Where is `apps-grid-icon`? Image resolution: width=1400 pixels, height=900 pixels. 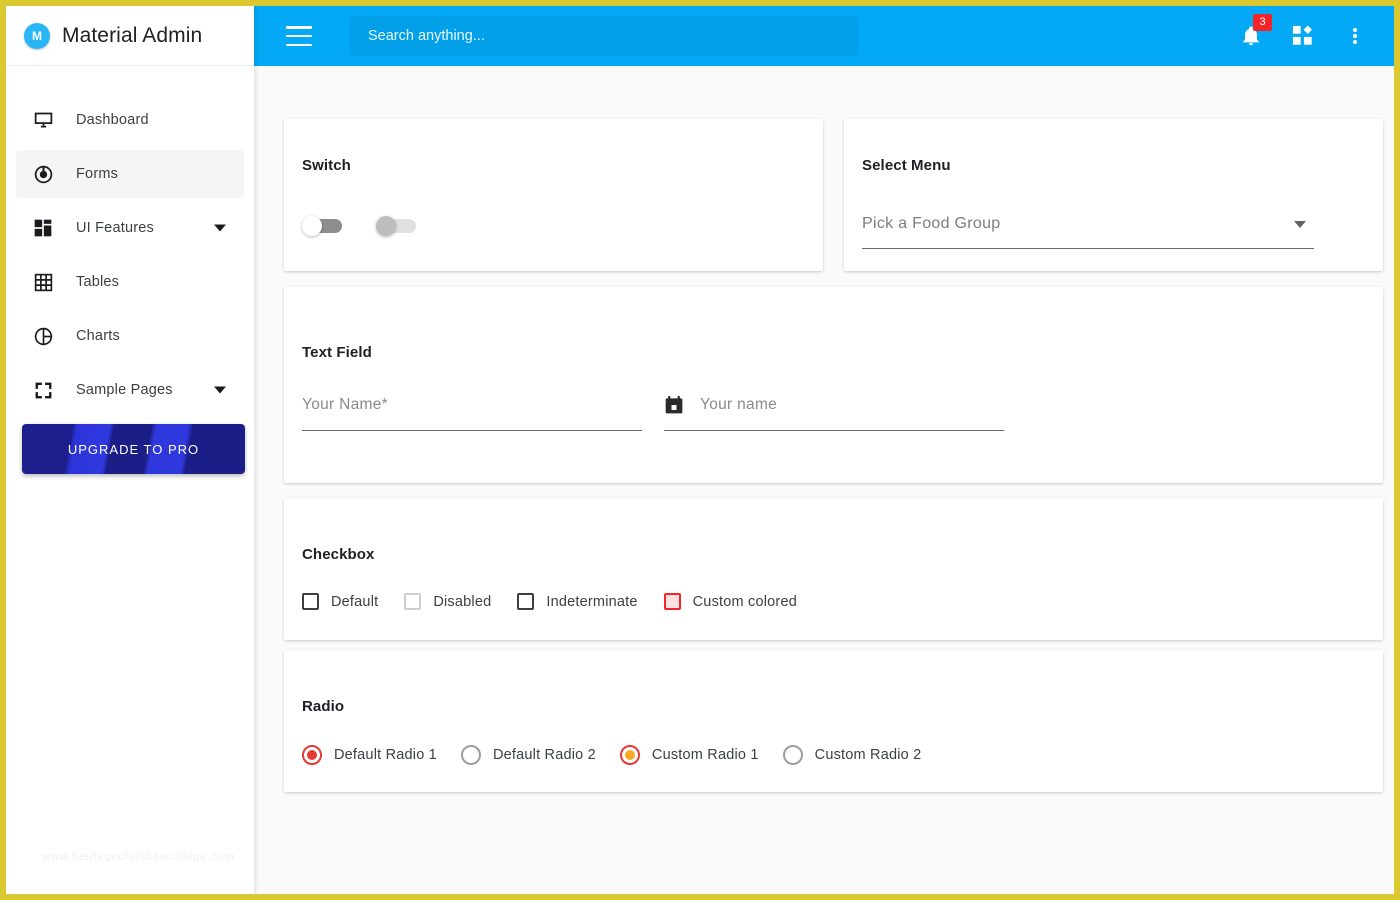 apps-grid-icon is located at coordinates (1303, 36).